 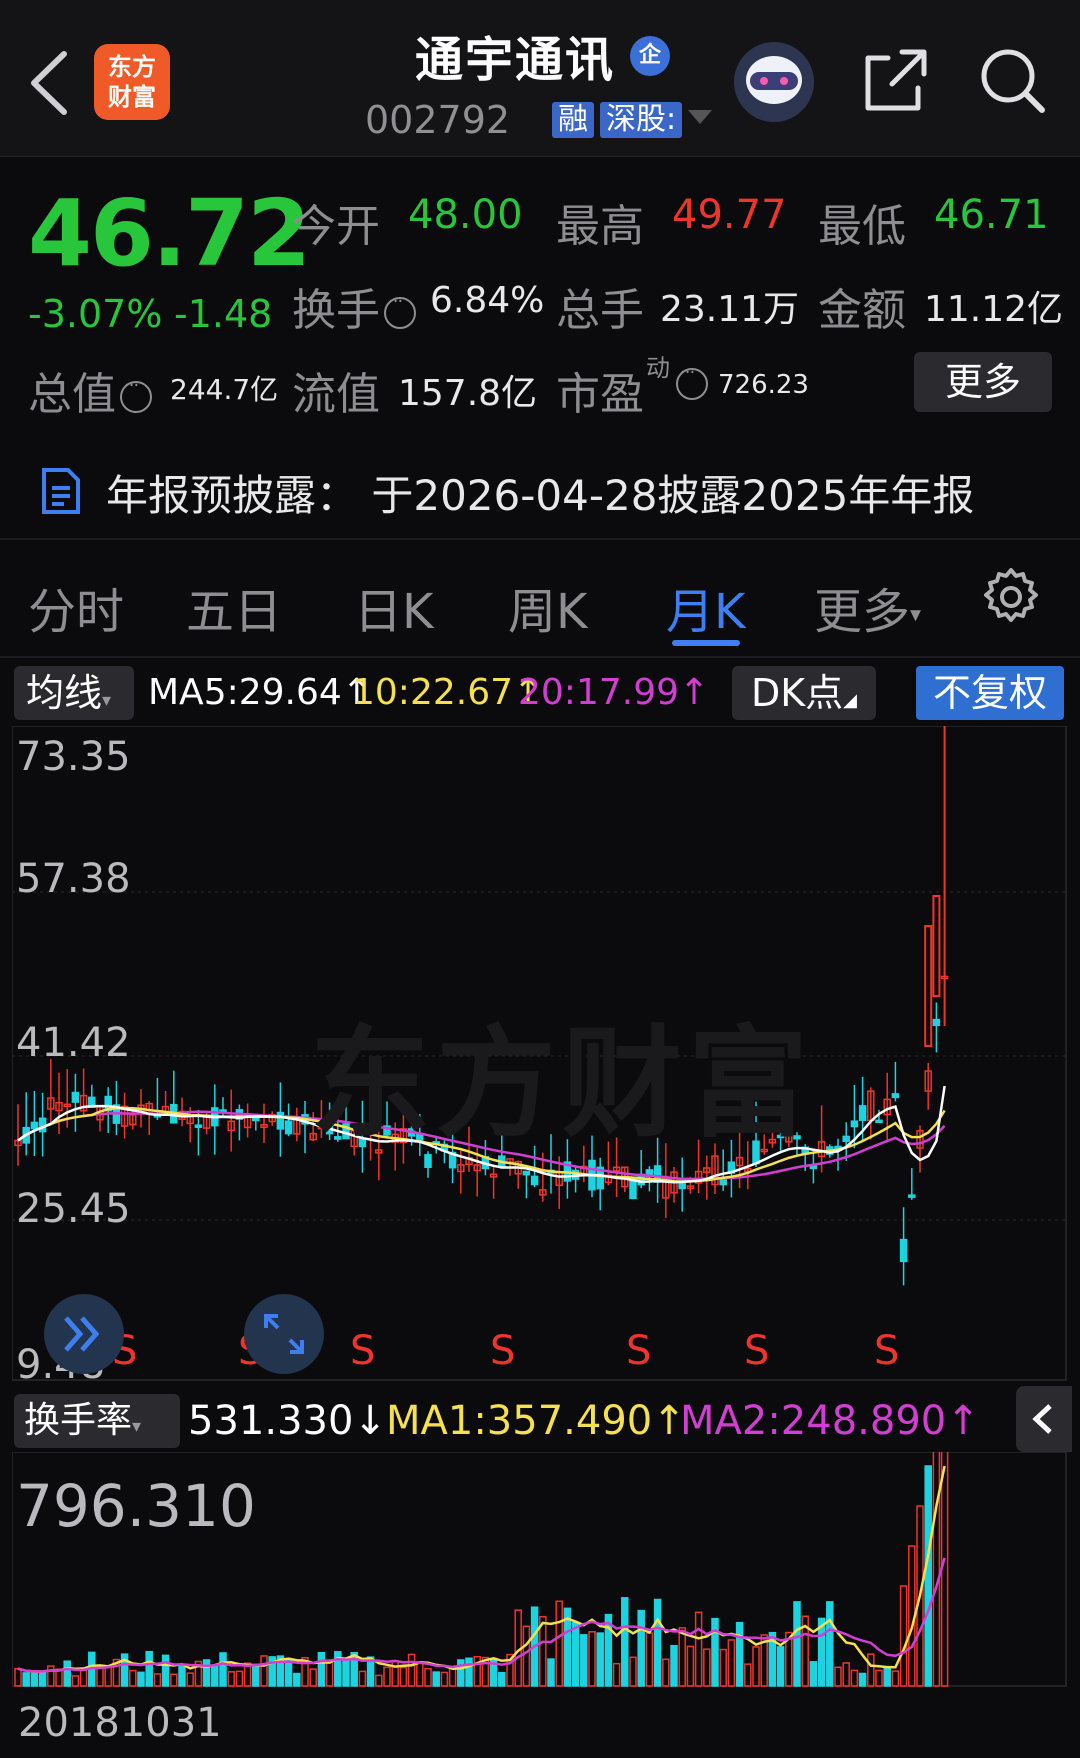 What do you see at coordinates (336, 394) in the screenshot?
I see `float-label: 流值` at bounding box center [336, 394].